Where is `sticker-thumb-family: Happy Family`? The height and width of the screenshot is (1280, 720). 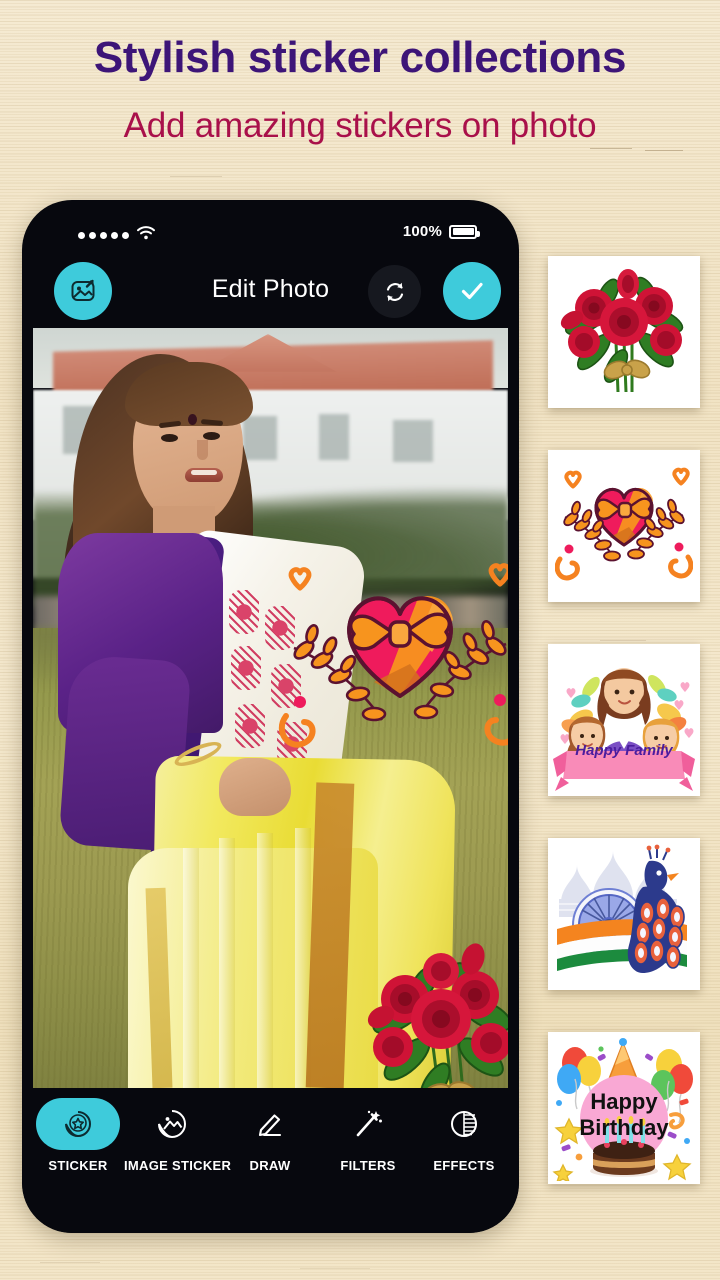
sticker-thumb-family: Happy Family is located at coordinates (624, 720).